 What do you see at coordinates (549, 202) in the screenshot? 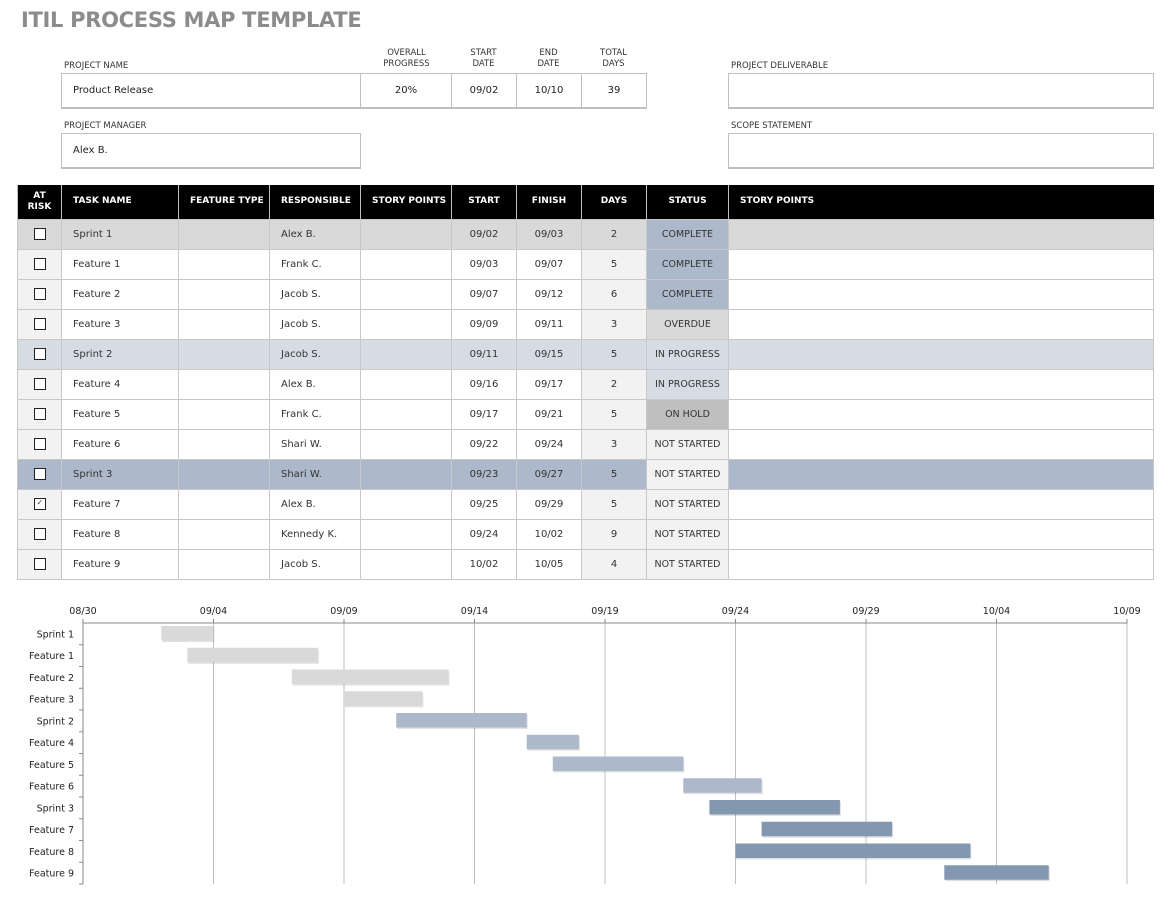
I see `header-finish: FINISH` at bounding box center [549, 202].